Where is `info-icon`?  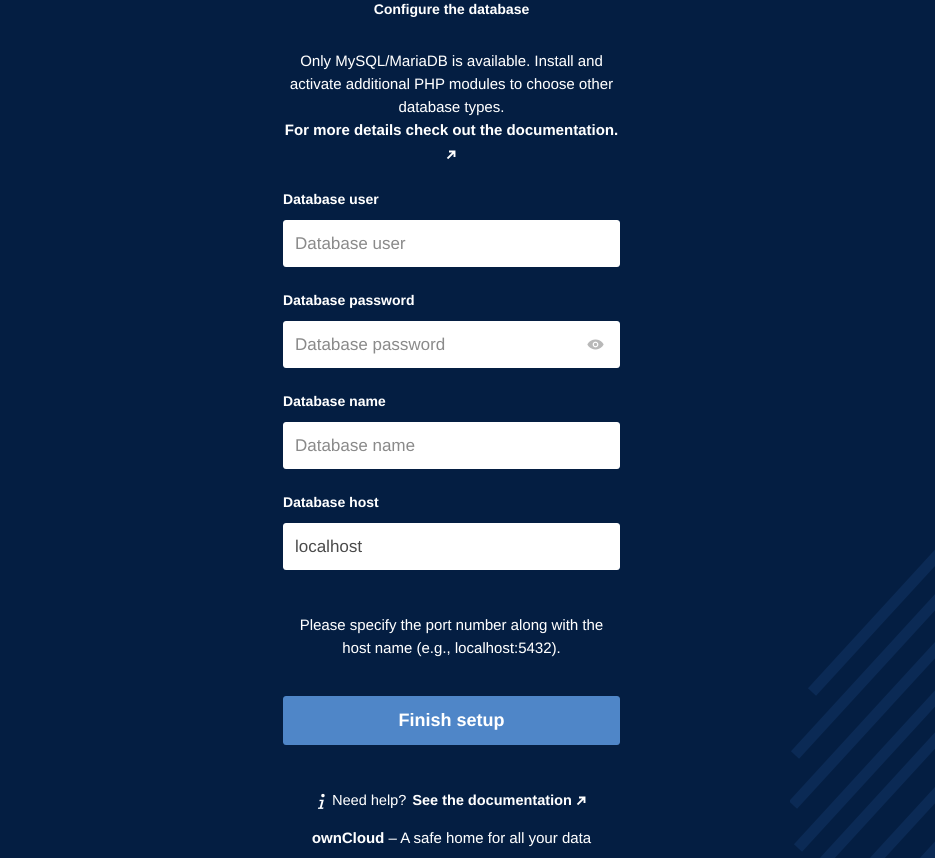
info-icon is located at coordinates (321, 801).